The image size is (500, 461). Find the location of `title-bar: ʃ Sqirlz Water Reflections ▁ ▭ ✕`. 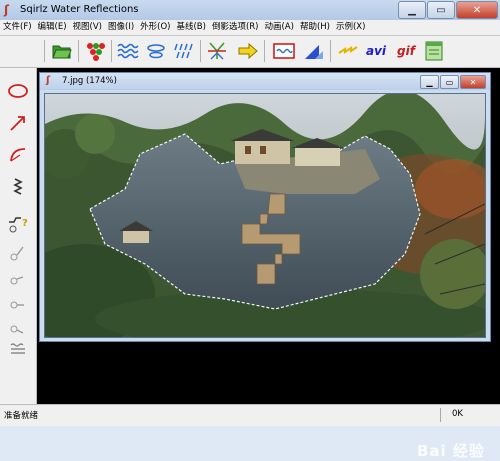

title-bar: ʃ Sqirlz Water Reflections ▁ ▭ ✕ is located at coordinates (250, 10).